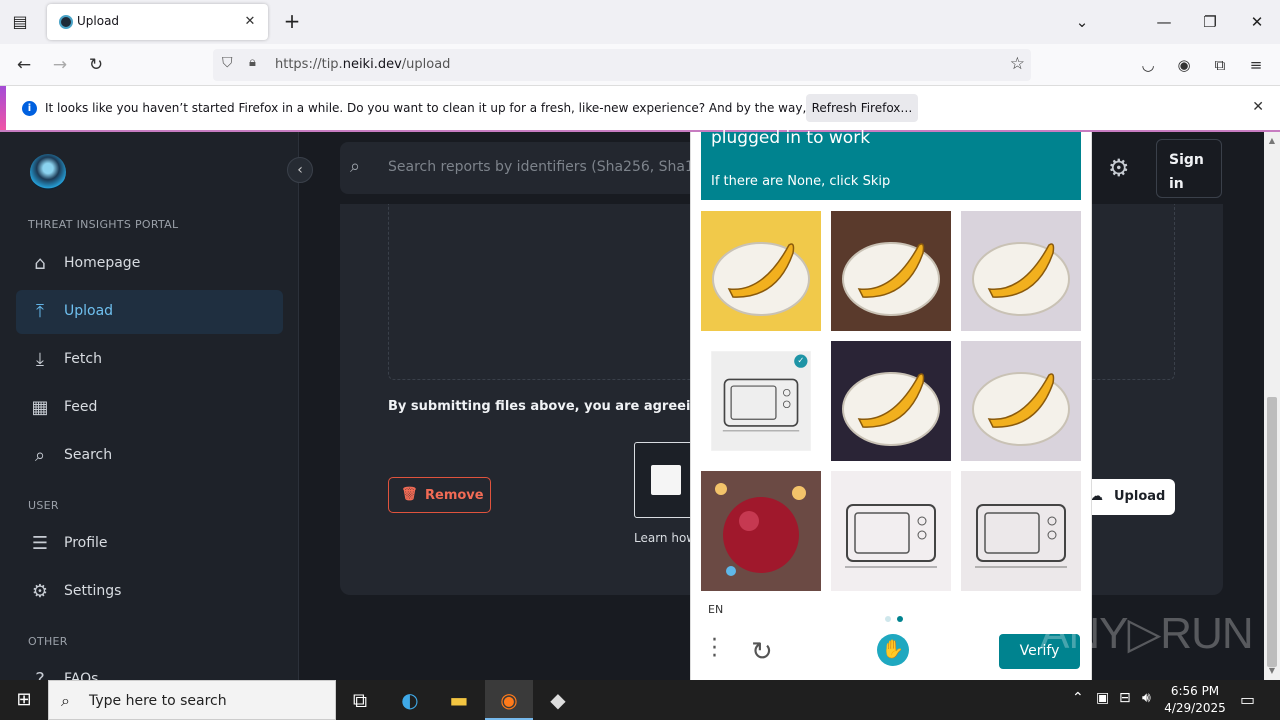  I want to click on gear-icon: ⚙, so click(40, 591).